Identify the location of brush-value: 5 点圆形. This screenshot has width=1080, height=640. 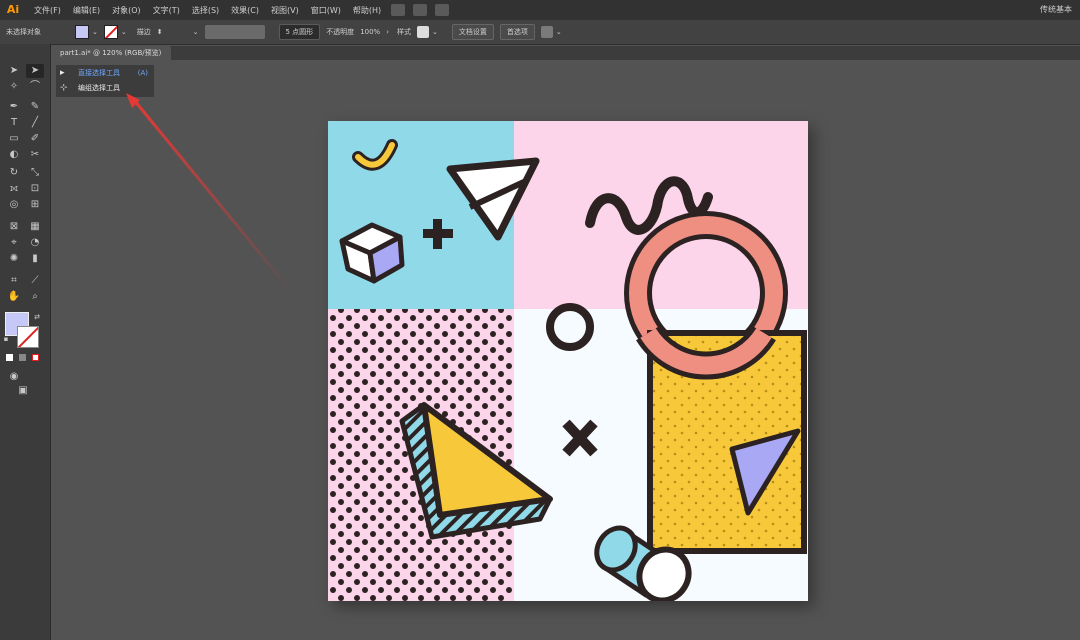
(299, 32).